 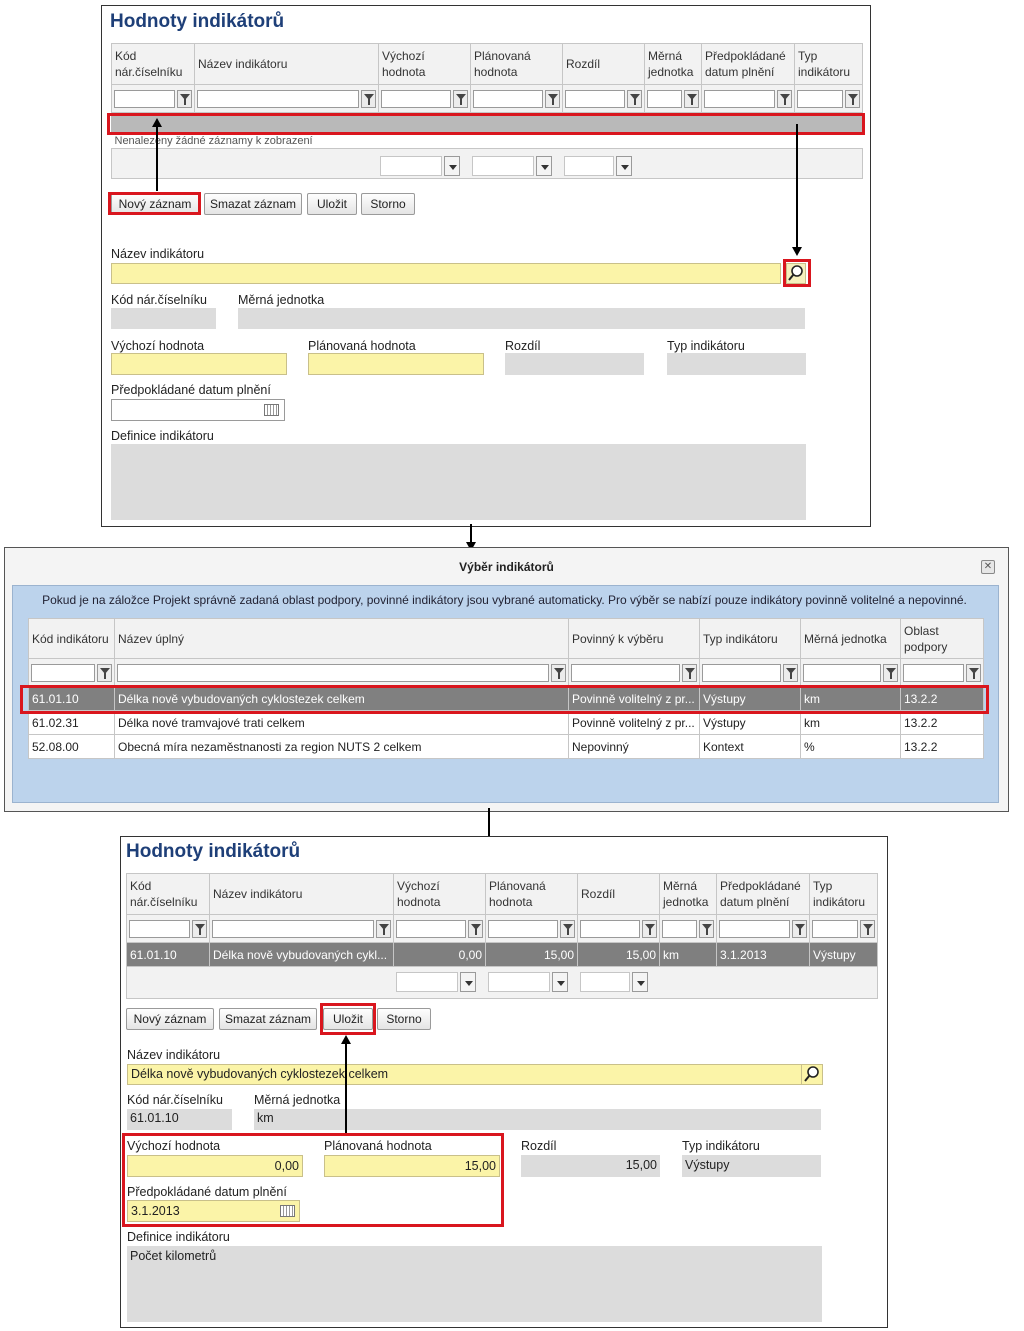 I want to click on new-record-button: Nový záznam, so click(x=170, y=1019).